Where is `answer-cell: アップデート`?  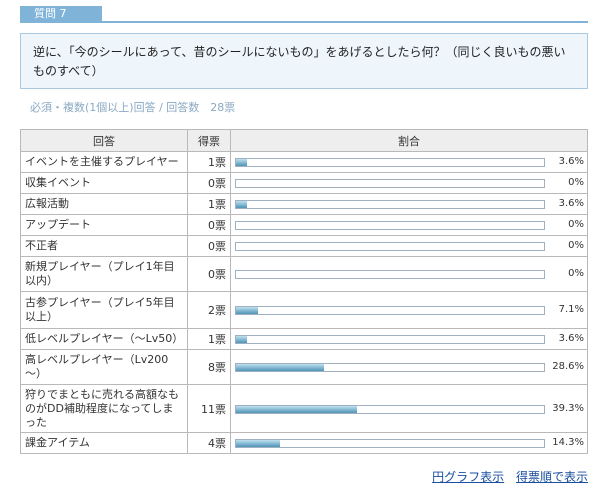
answer-cell: アップデート is located at coordinates (104, 225).